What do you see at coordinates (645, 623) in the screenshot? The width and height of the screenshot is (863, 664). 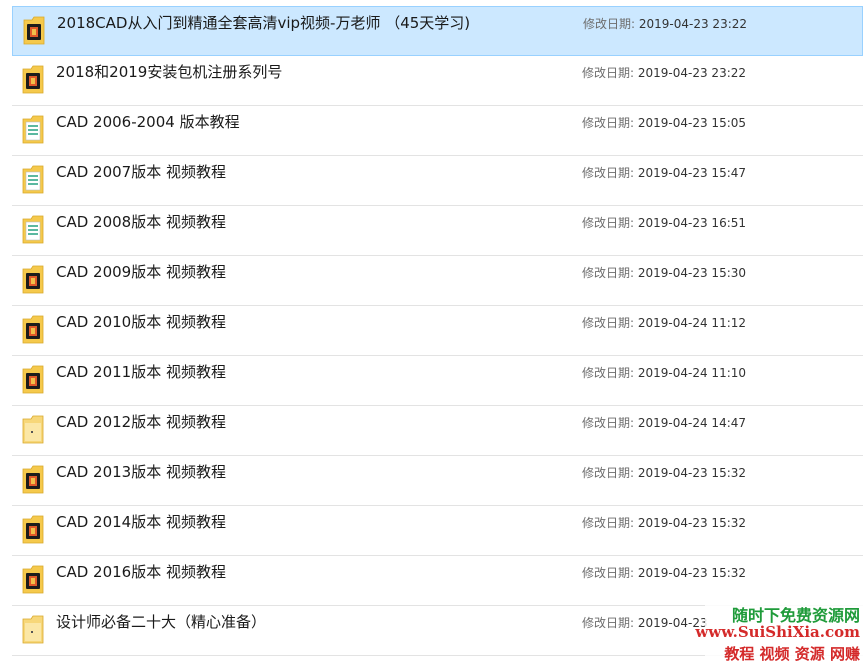 I see `modified-date: 修改日期: 2019-04-23` at bounding box center [645, 623].